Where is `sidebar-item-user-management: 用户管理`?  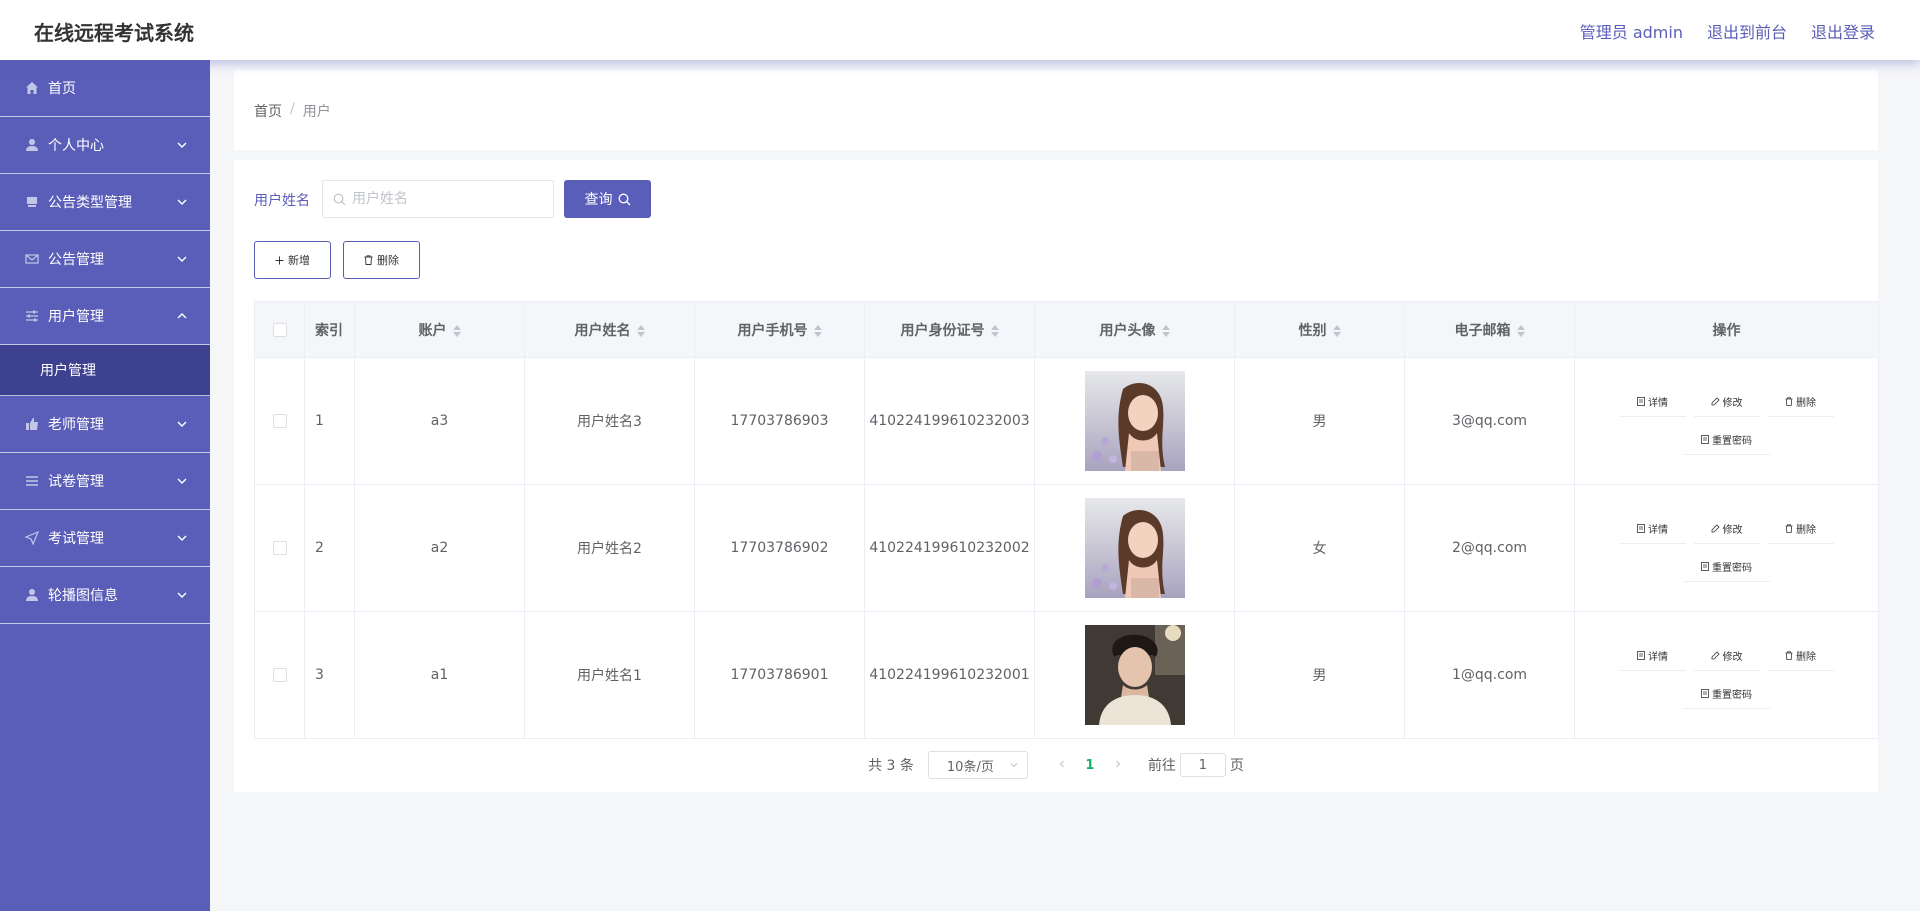 sidebar-item-user-management: 用户管理 is located at coordinates (105, 316).